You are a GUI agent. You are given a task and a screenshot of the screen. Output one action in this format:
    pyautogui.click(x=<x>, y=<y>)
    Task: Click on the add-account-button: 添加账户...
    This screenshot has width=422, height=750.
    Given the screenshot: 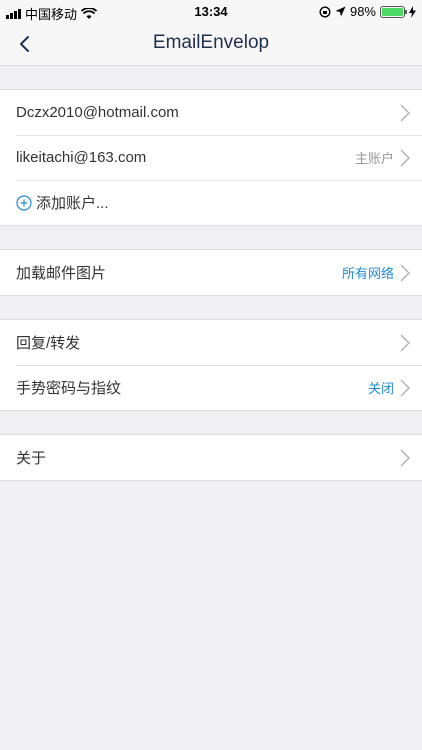 What is the action you would take?
    pyautogui.click(x=211, y=202)
    